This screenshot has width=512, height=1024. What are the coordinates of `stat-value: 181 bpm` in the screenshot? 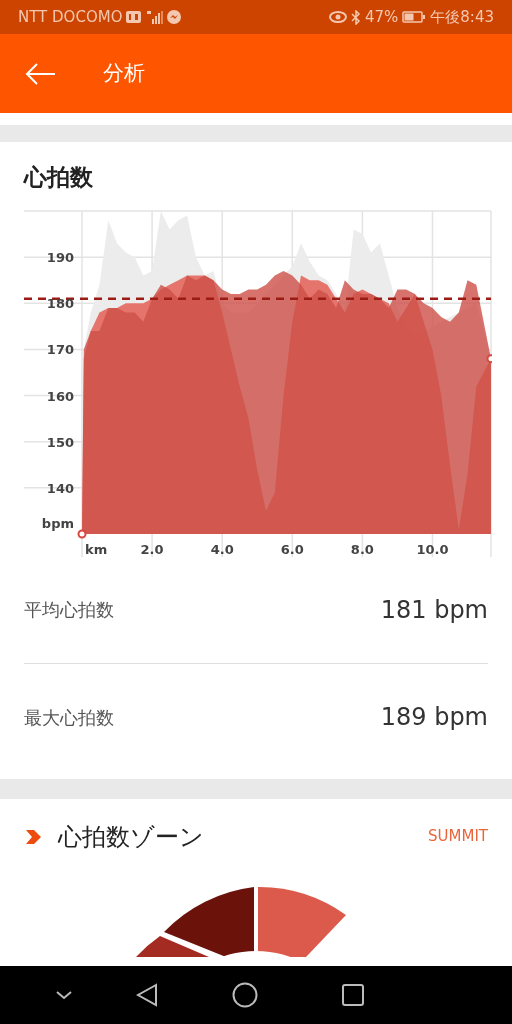 It's located at (434, 610).